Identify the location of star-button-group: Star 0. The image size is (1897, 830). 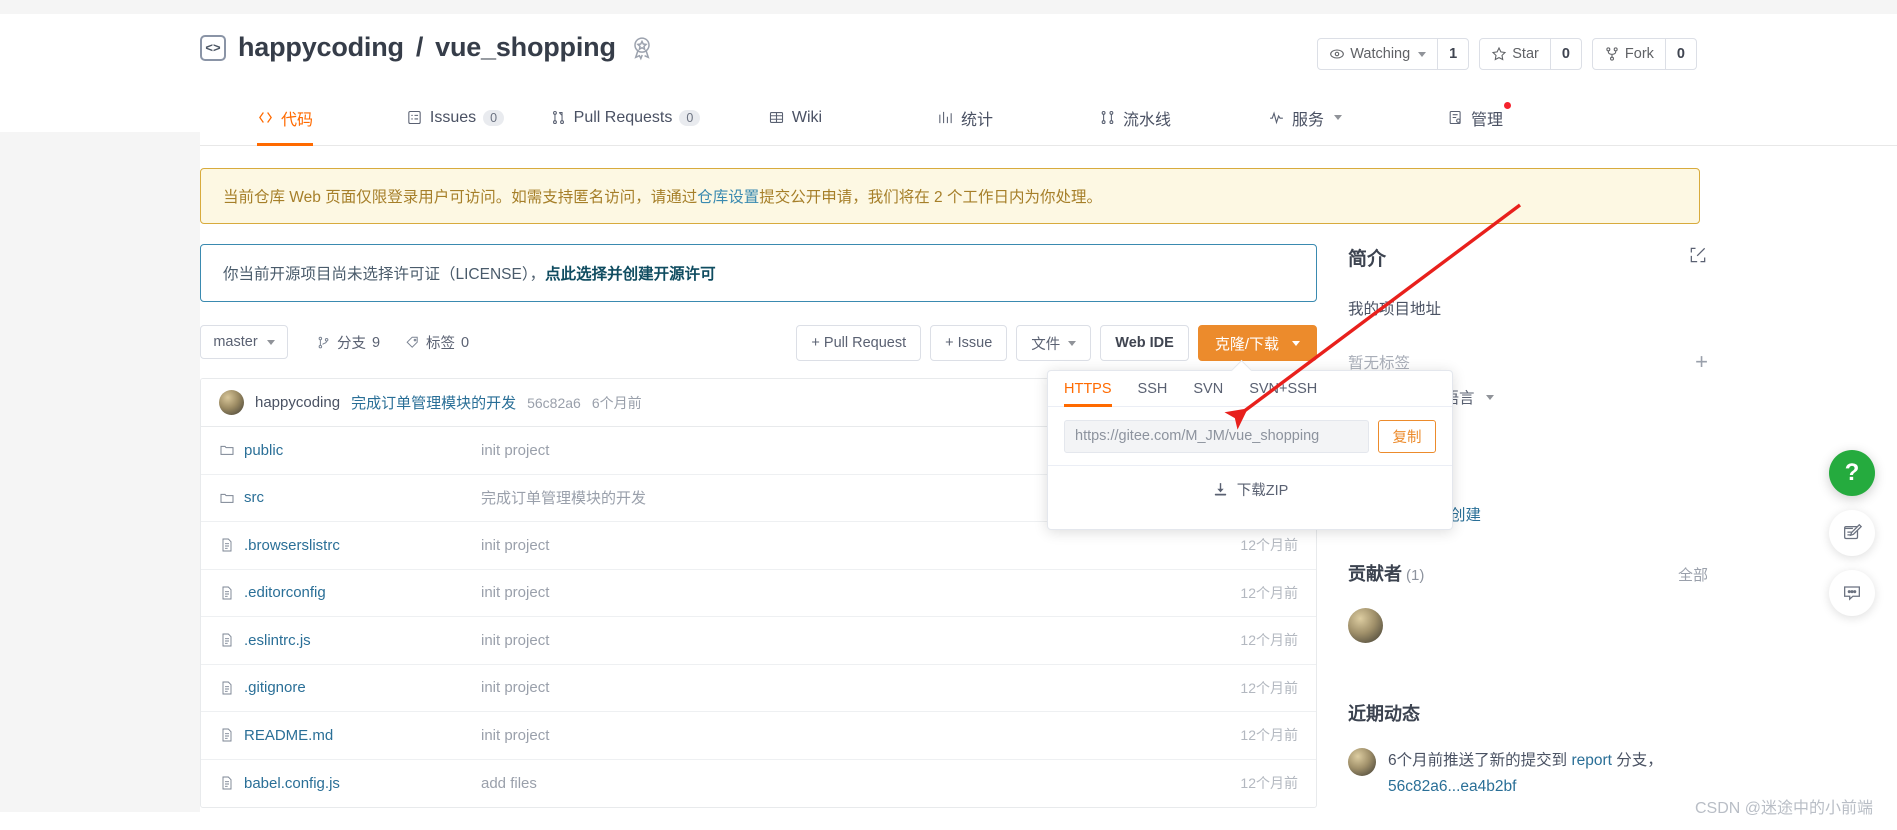
(1530, 54).